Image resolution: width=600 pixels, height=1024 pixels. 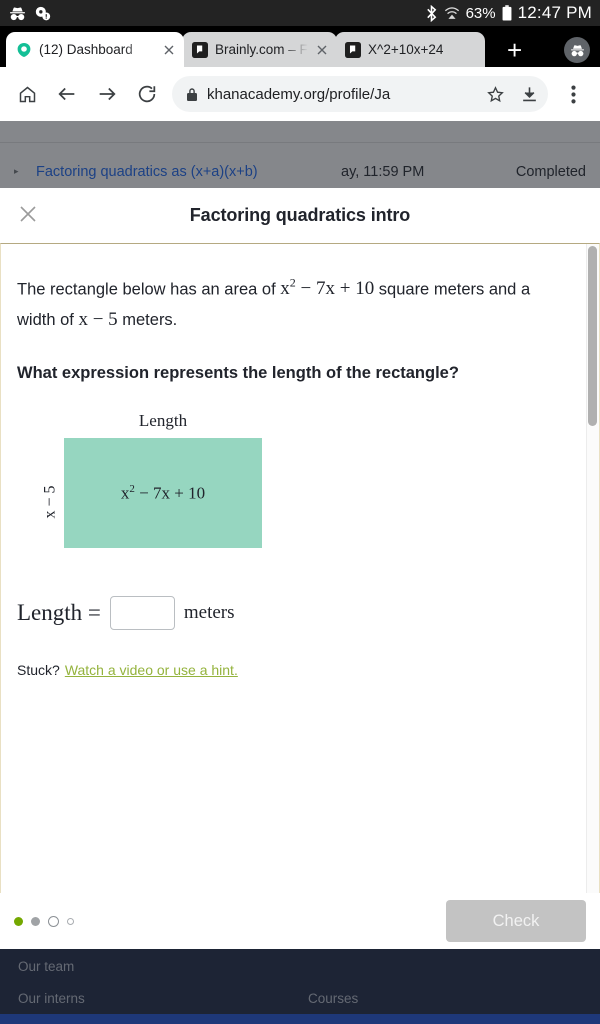 What do you see at coordinates (529, 94) in the screenshot?
I see `download-icon` at bounding box center [529, 94].